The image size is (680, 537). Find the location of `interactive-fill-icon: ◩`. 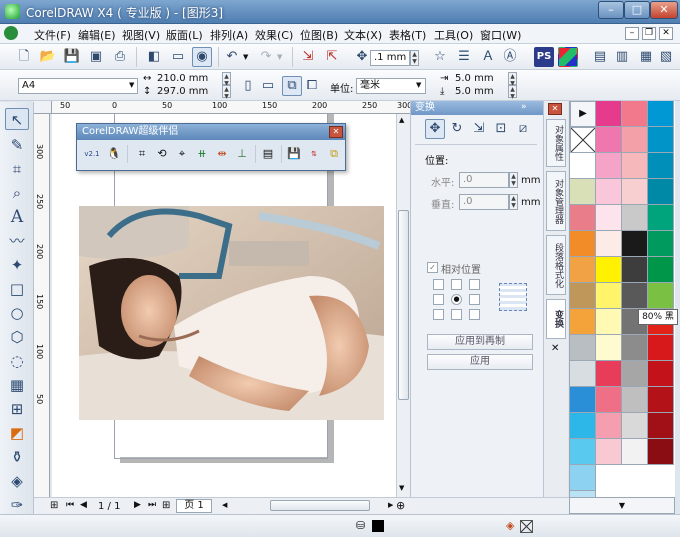

interactive-fill-icon: ◩ is located at coordinates (17, 433).